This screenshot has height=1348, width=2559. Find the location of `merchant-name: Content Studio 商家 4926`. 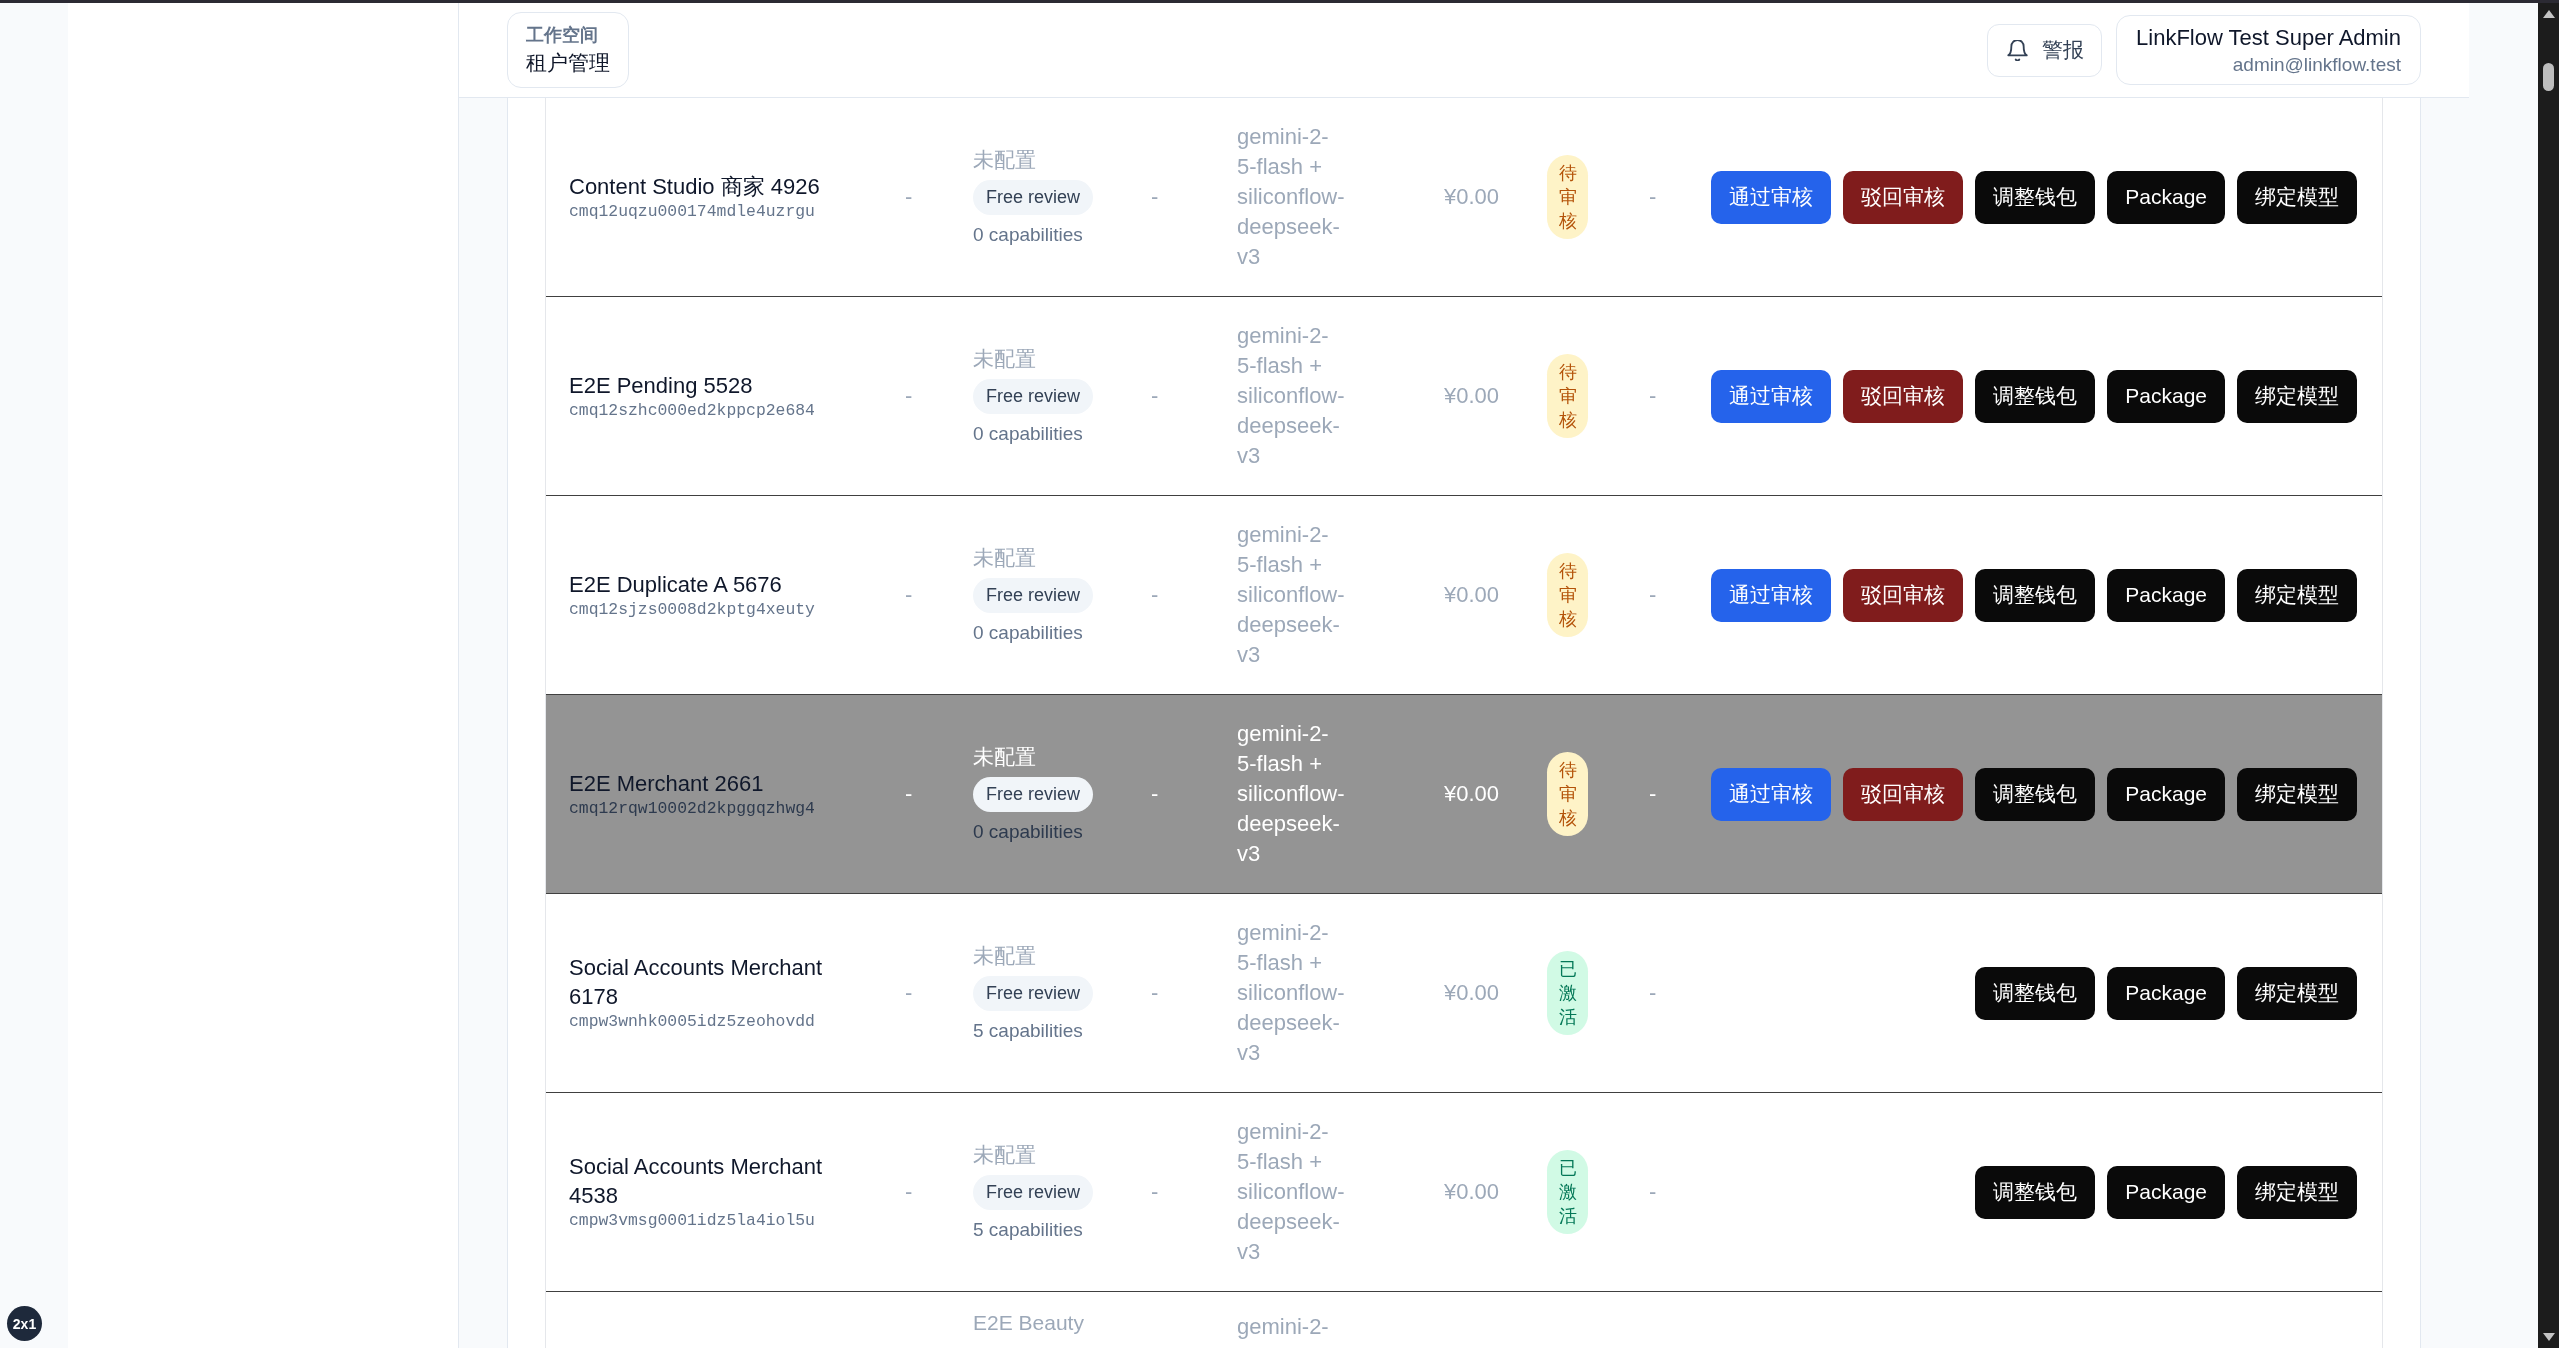

merchant-name: Content Studio 商家 4926 is located at coordinates (694, 186).